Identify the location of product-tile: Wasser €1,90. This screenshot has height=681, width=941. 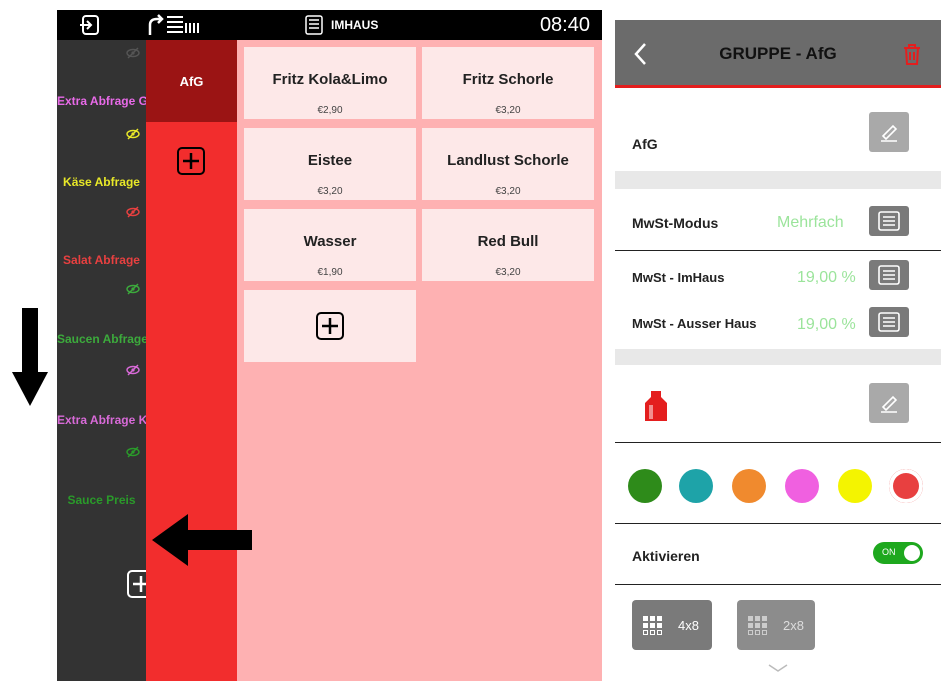
(330, 245).